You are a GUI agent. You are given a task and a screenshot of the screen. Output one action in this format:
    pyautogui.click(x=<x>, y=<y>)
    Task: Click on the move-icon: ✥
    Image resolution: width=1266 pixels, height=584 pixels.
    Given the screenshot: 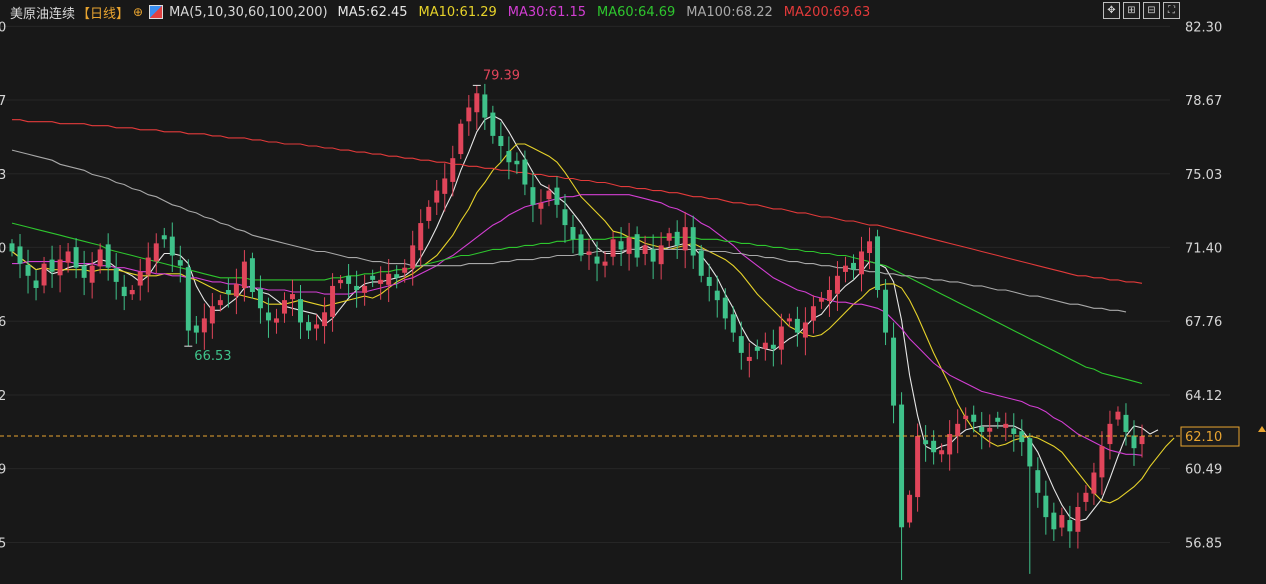 What is the action you would take?
    pyautogui.click(x=1111, y=10)
    